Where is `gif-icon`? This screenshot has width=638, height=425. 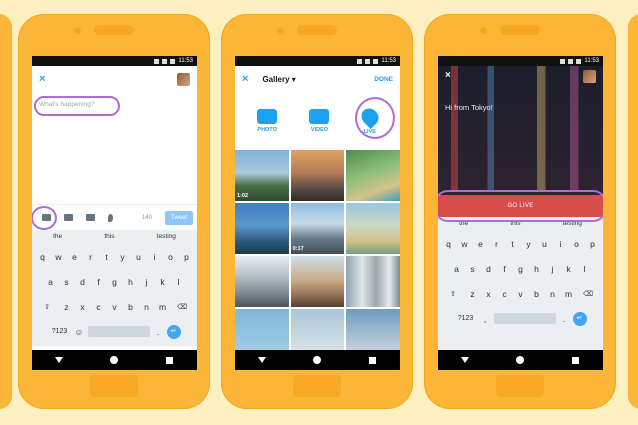 gif-icon is located at coordinates (68, 217).